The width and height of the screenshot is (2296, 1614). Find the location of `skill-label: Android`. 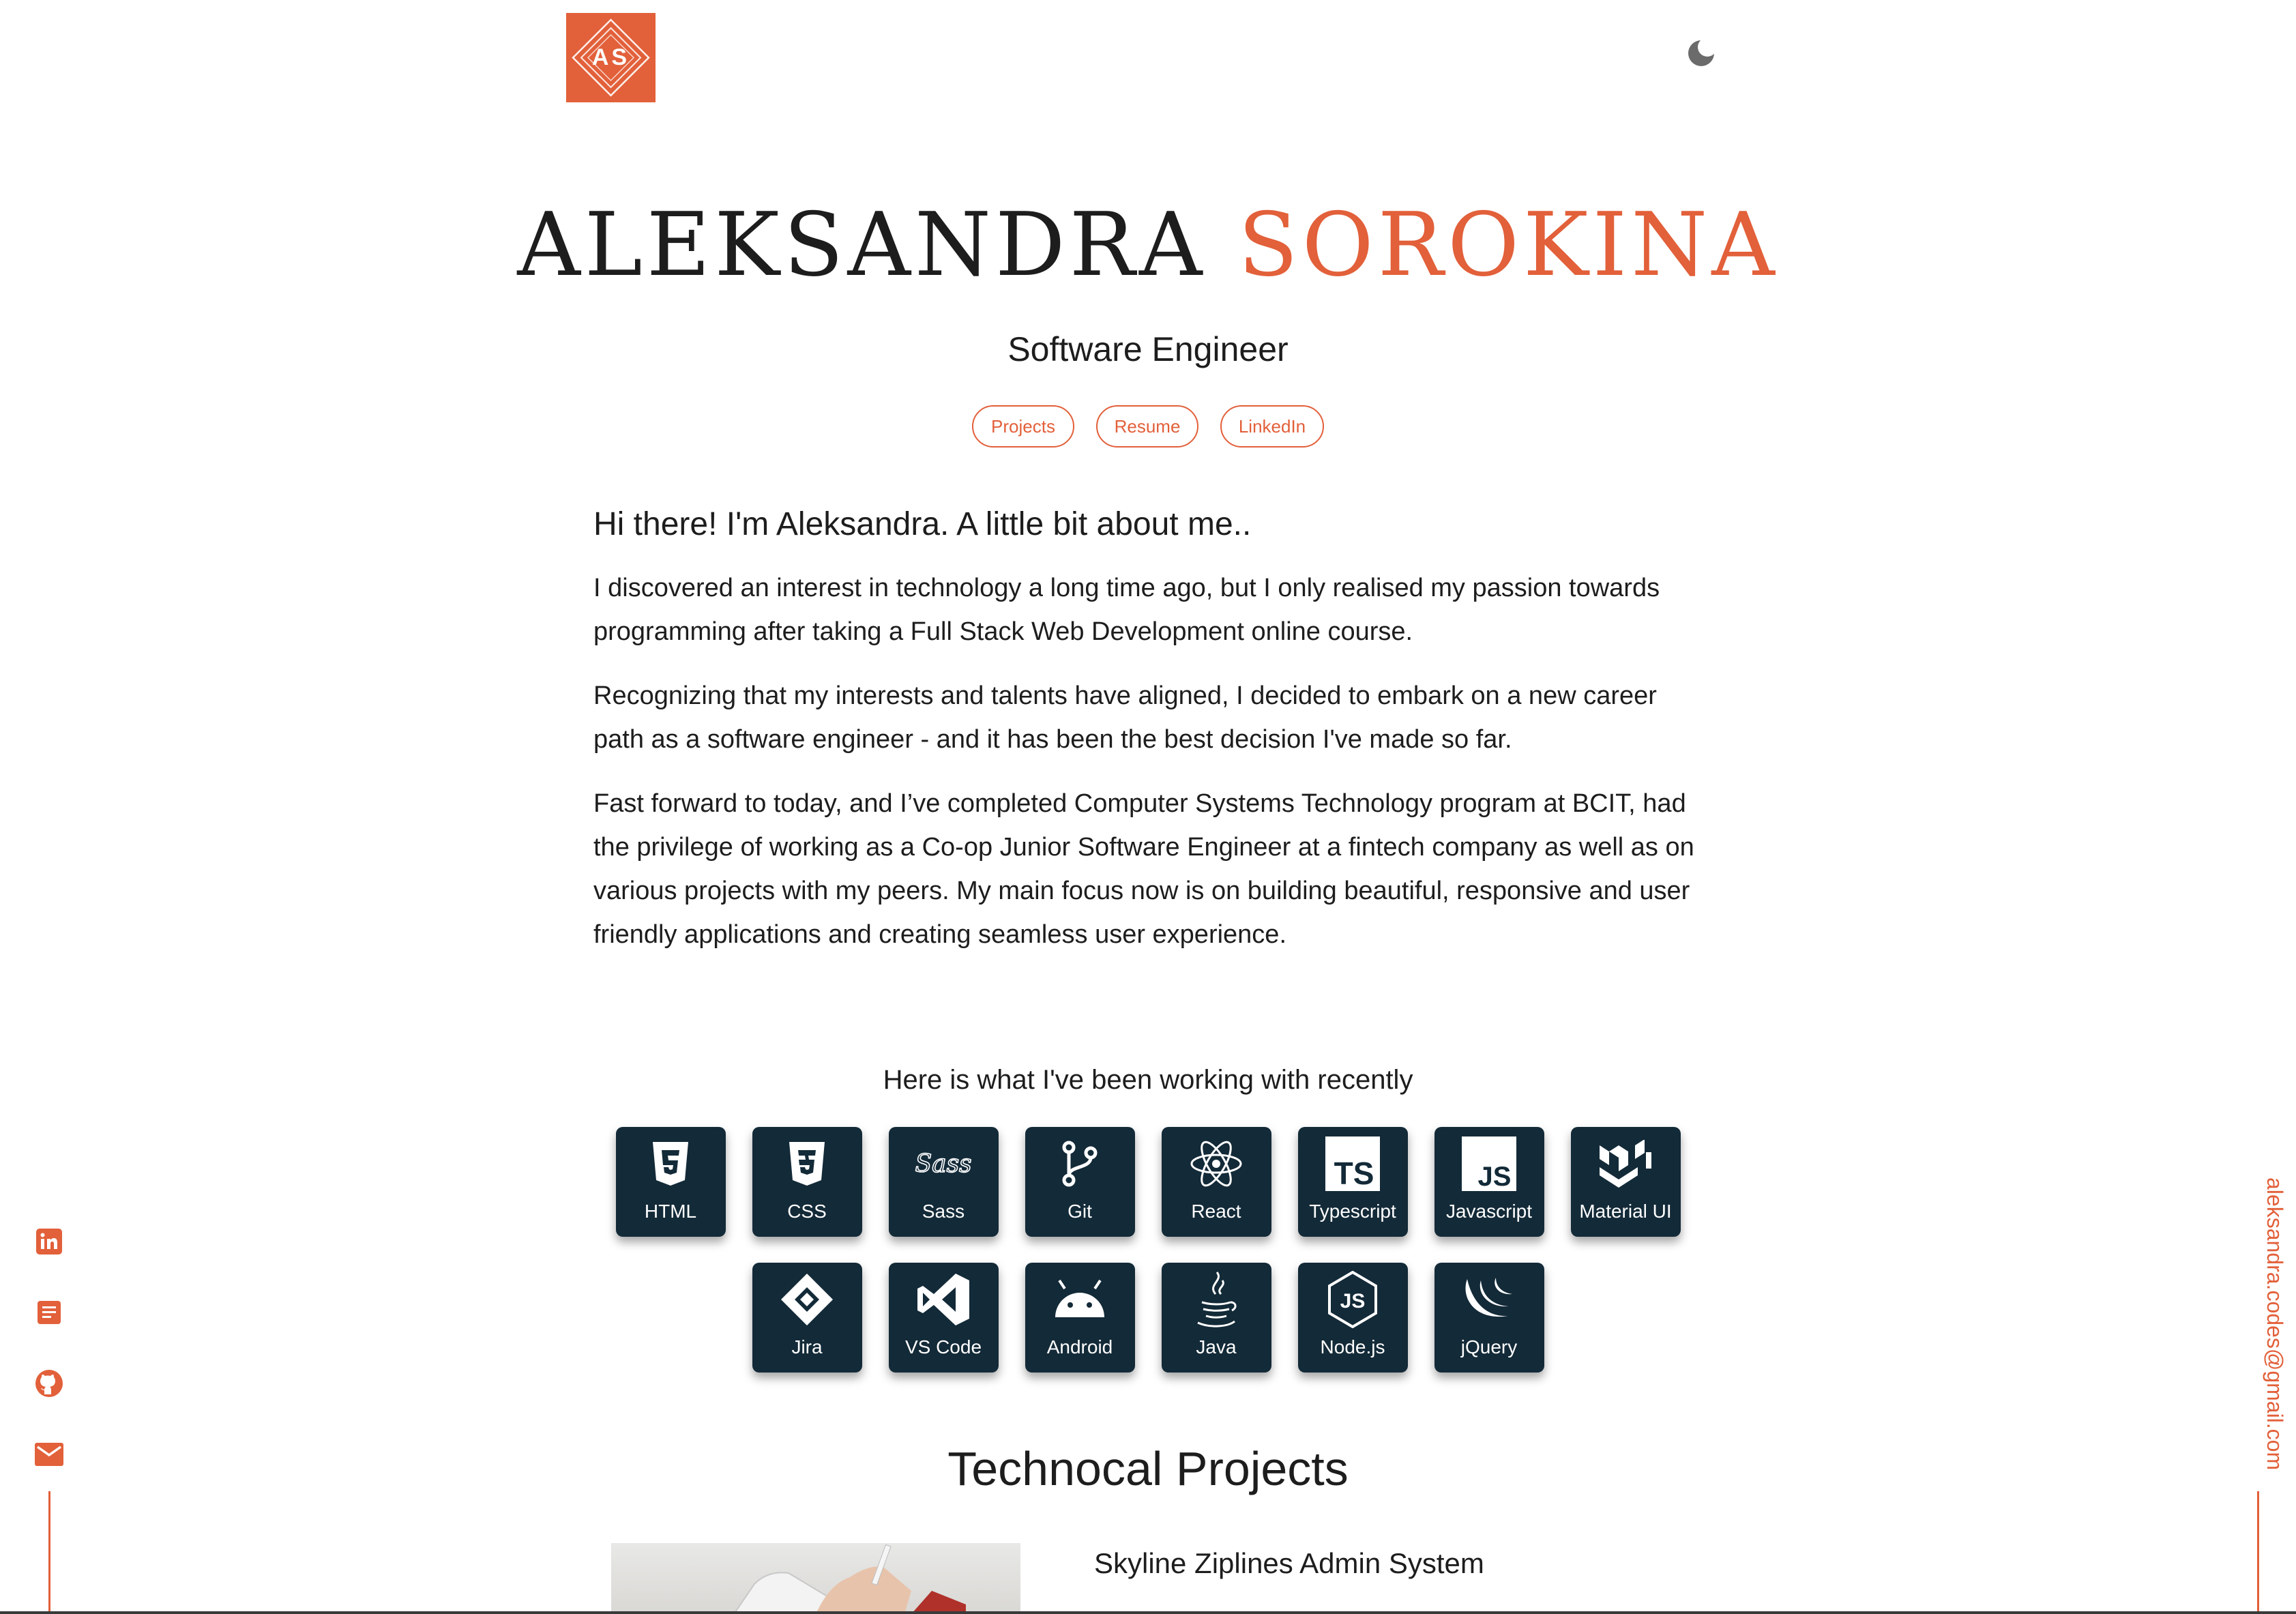

skill-label: Android is located at coordinates (1080, 1347).